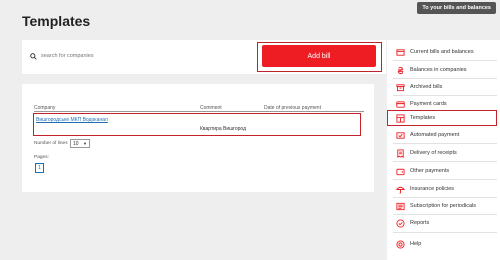  I want to click on receipt-icon, so click(400, 153).